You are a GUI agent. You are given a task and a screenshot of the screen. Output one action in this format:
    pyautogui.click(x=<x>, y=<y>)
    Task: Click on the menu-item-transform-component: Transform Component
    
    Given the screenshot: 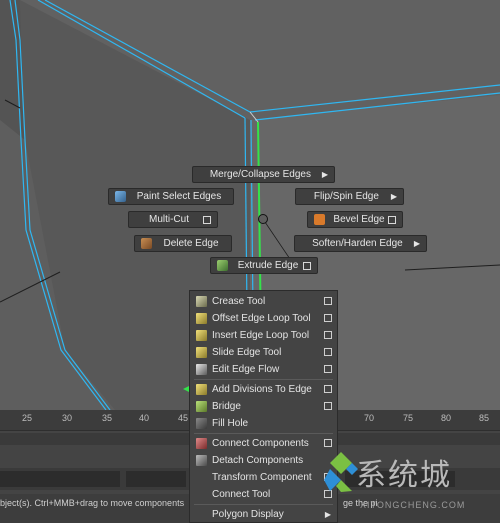 What is the action you would take?
    pyautogui.click(x=263, y=477)
    